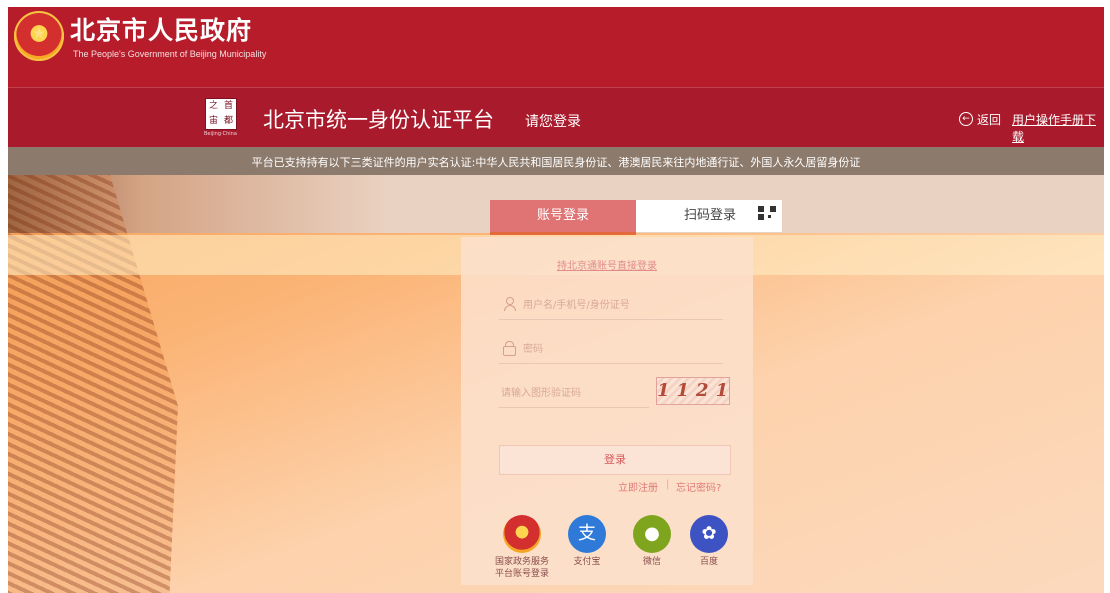  Describe the element at coordinates (615, 460) in the screenshot. I see `login-button: 登录` at that location.